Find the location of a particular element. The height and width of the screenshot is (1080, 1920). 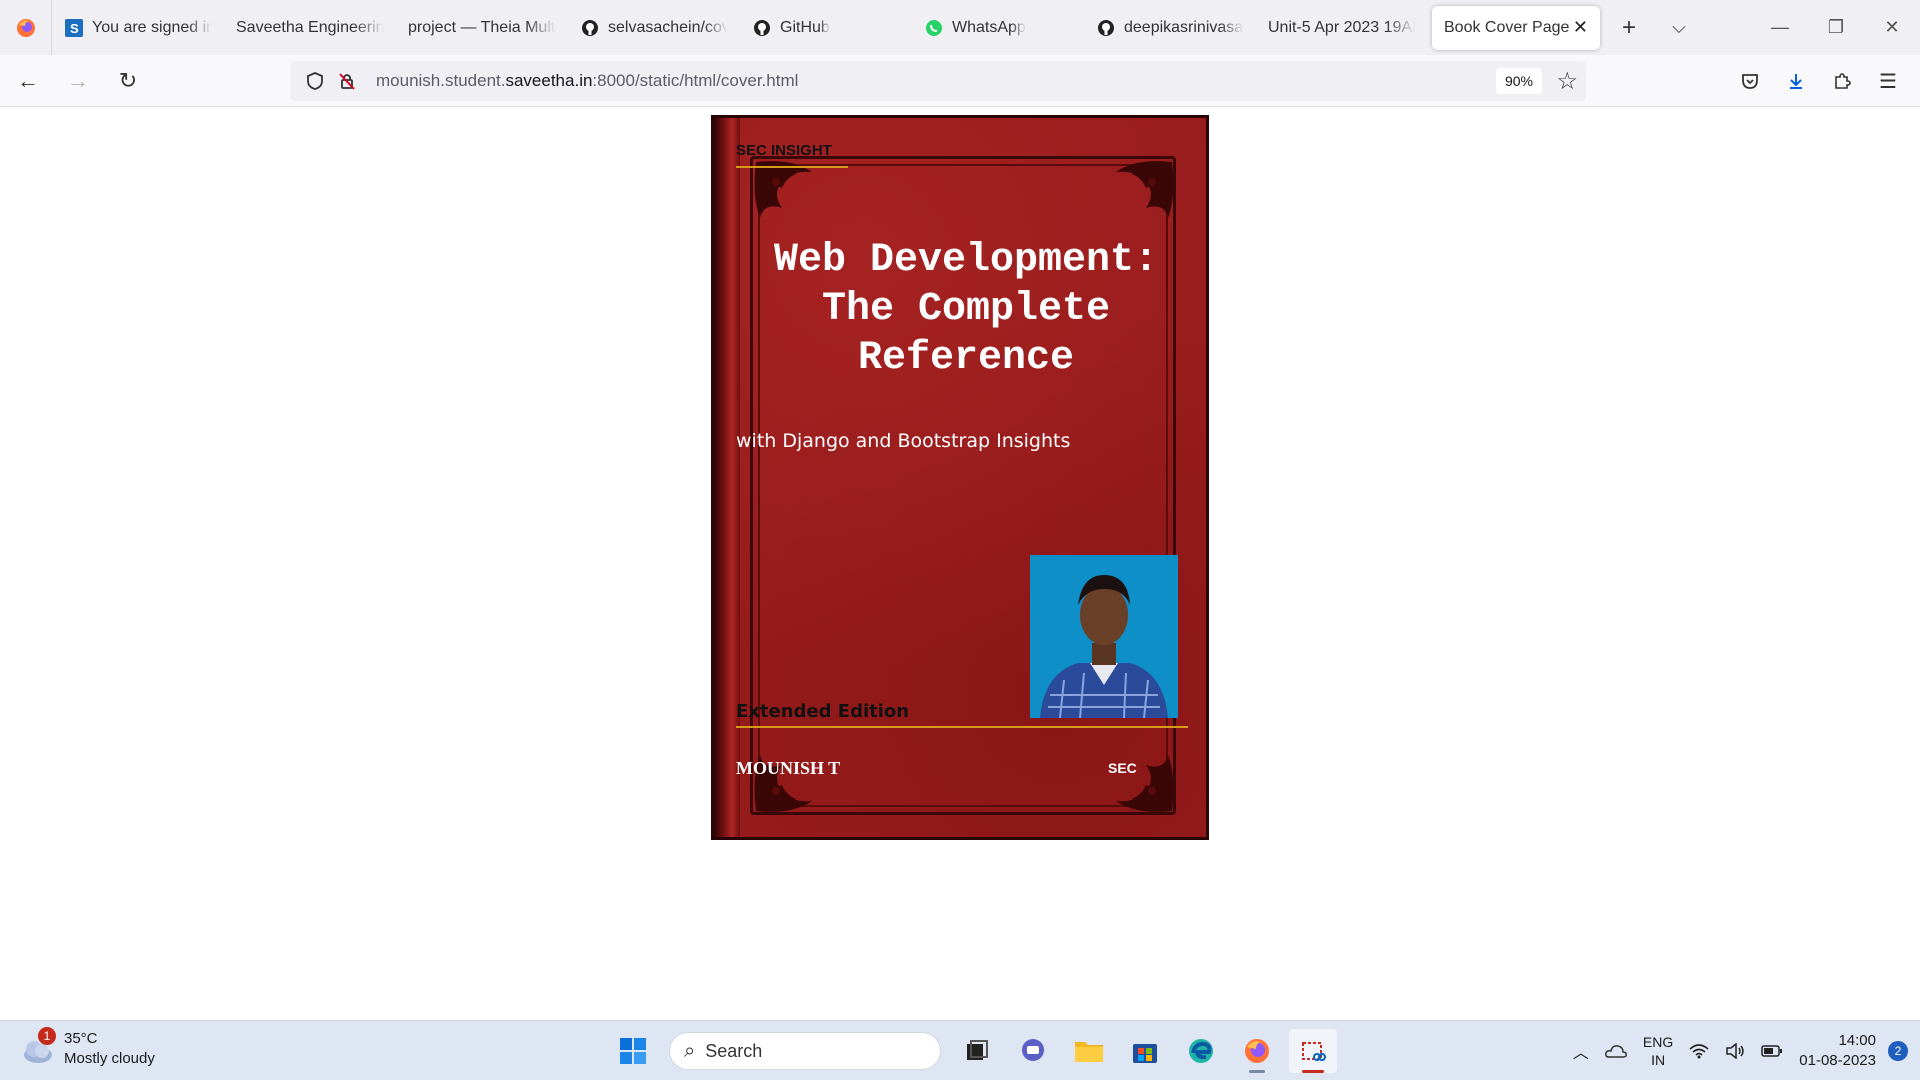

insecure-lock-icon is located at coordinates (347, 81).